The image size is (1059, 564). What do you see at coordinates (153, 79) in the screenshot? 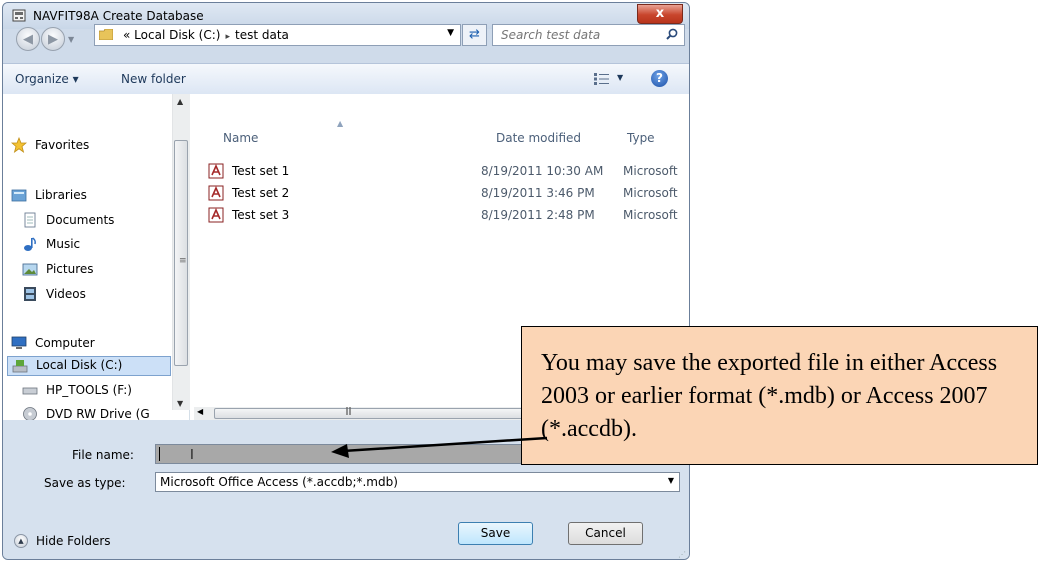
I see `new-folder-button: New folder` at bounding box center [153, 79].